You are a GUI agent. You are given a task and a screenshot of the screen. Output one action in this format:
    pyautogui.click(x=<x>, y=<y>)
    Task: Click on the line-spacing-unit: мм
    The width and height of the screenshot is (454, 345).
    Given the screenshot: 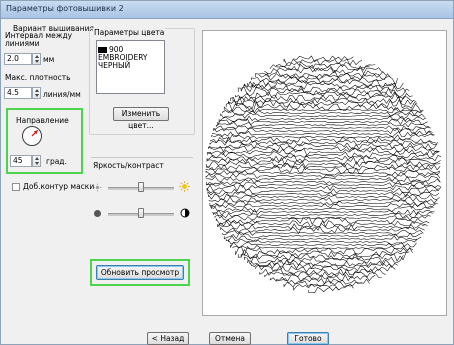 What is the action you would take?
    pyautogui.click(x=49, y=59)
    